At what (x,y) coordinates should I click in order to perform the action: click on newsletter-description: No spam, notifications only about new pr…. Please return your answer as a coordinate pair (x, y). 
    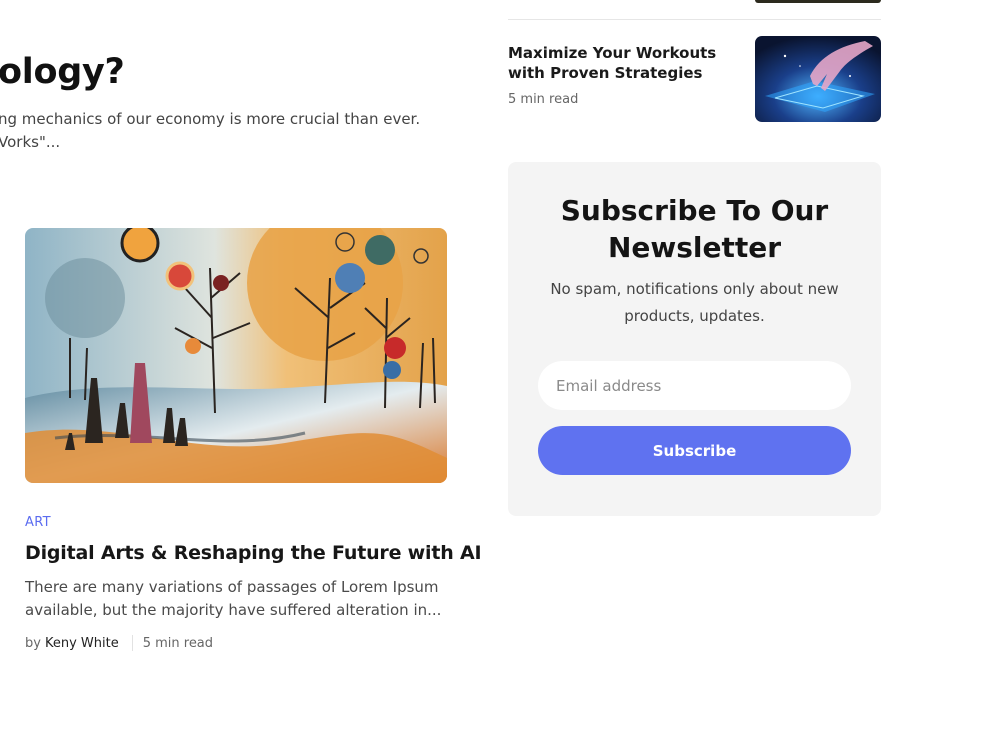
    Looking at the image, I should click on (694, 302).